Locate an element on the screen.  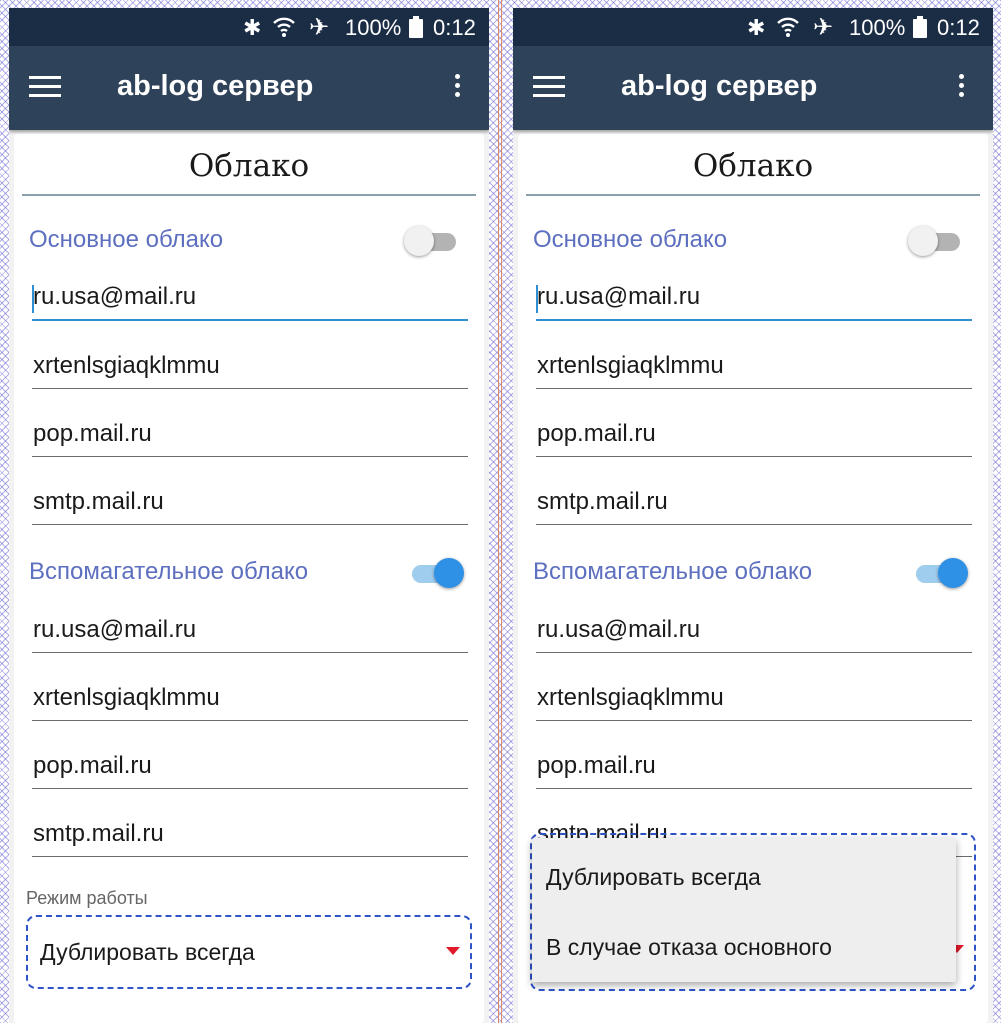
dropdown-option-always: Дублировать всегда is located at coordinates (653, 877).